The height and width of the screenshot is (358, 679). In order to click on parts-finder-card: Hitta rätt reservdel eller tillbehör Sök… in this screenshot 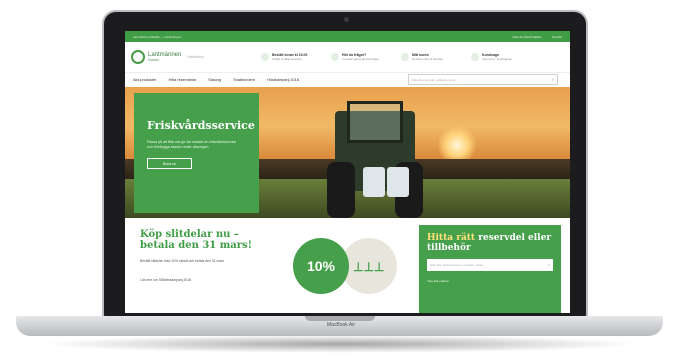, I will do `click(490, 269)`.